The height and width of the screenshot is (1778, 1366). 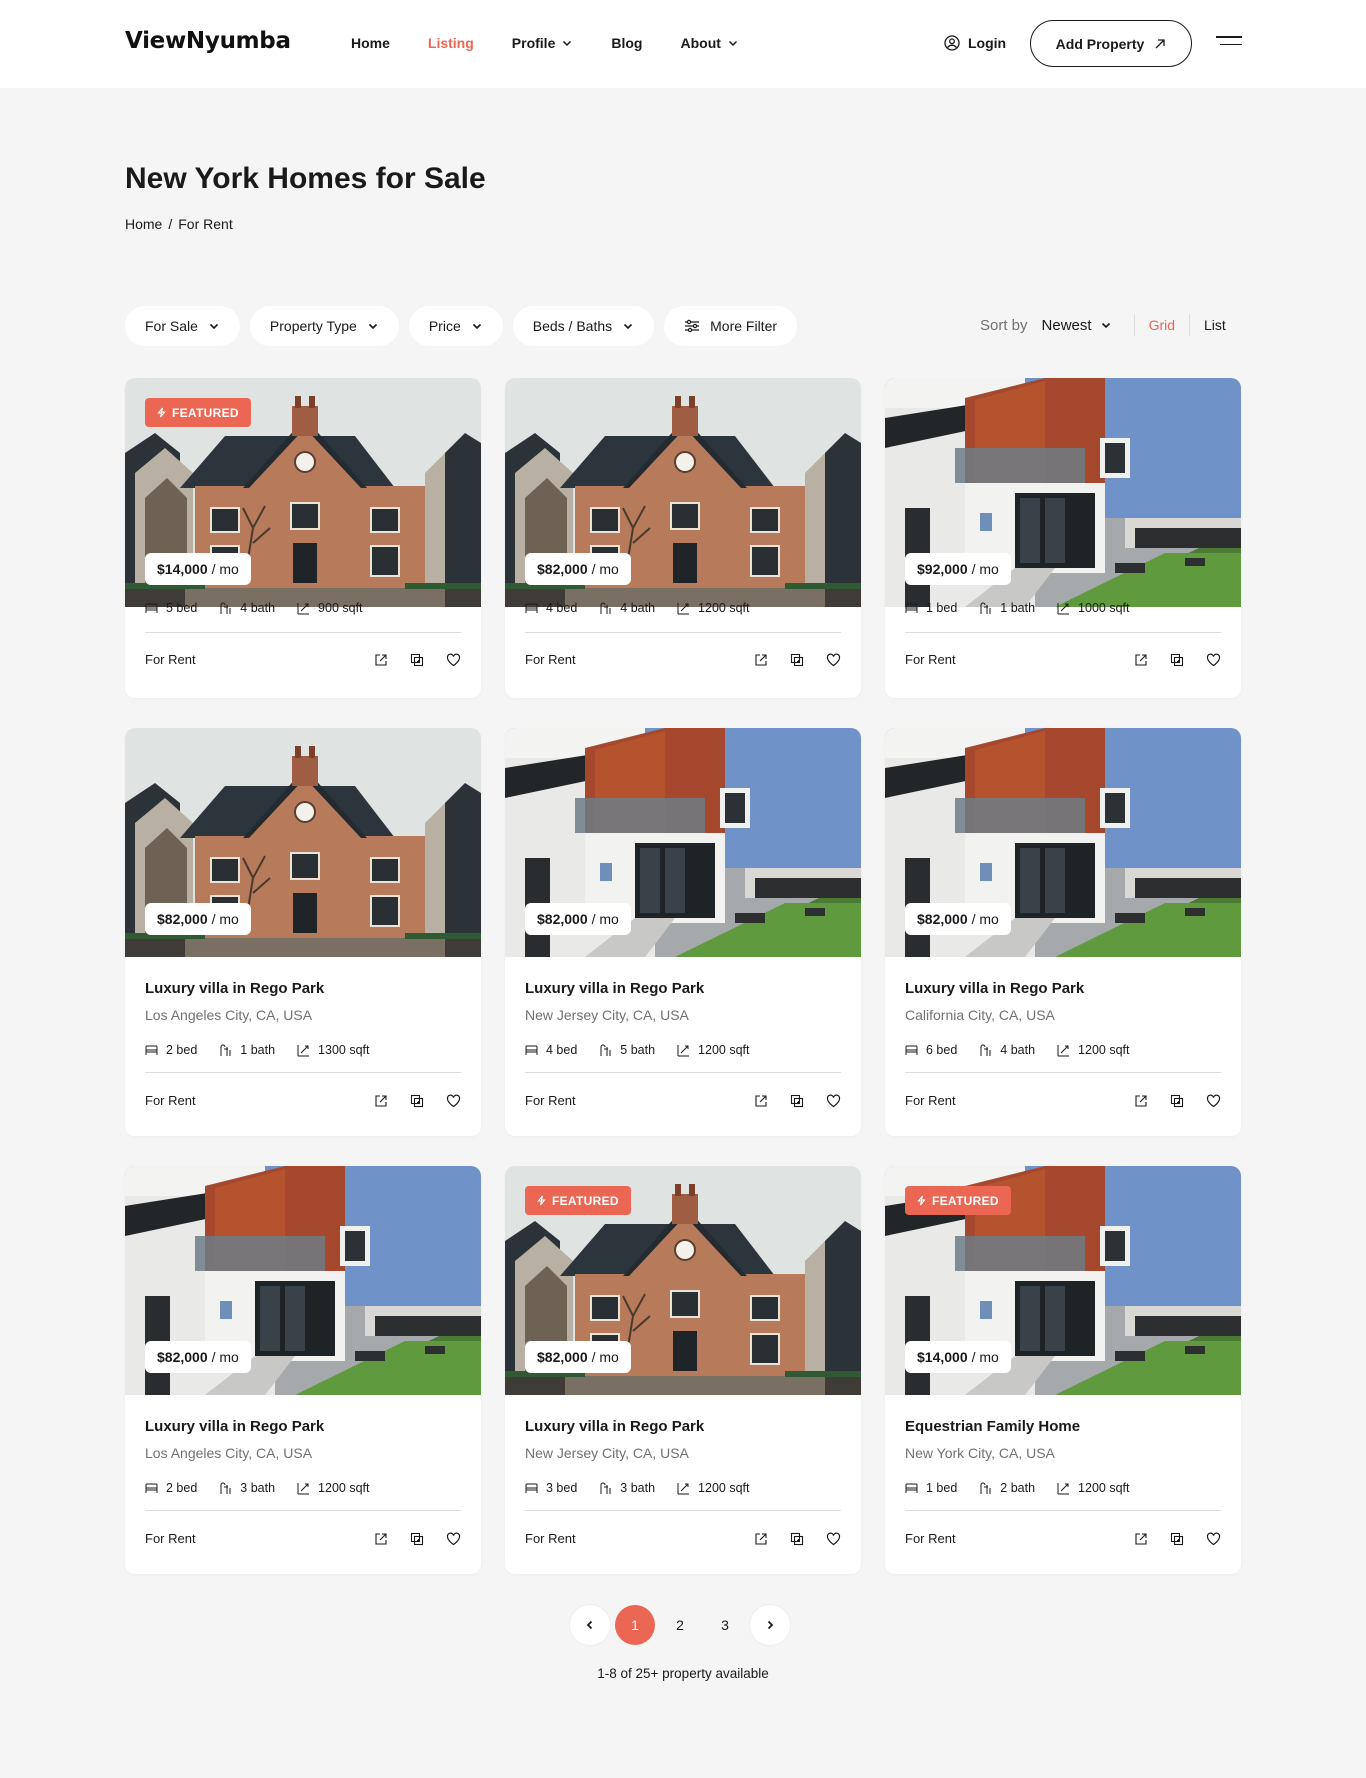 What do you see at coordinates (627, 1050) in the screenshot?
I see `spec-baths: 5 bath` at bounding box center [627, 1050].